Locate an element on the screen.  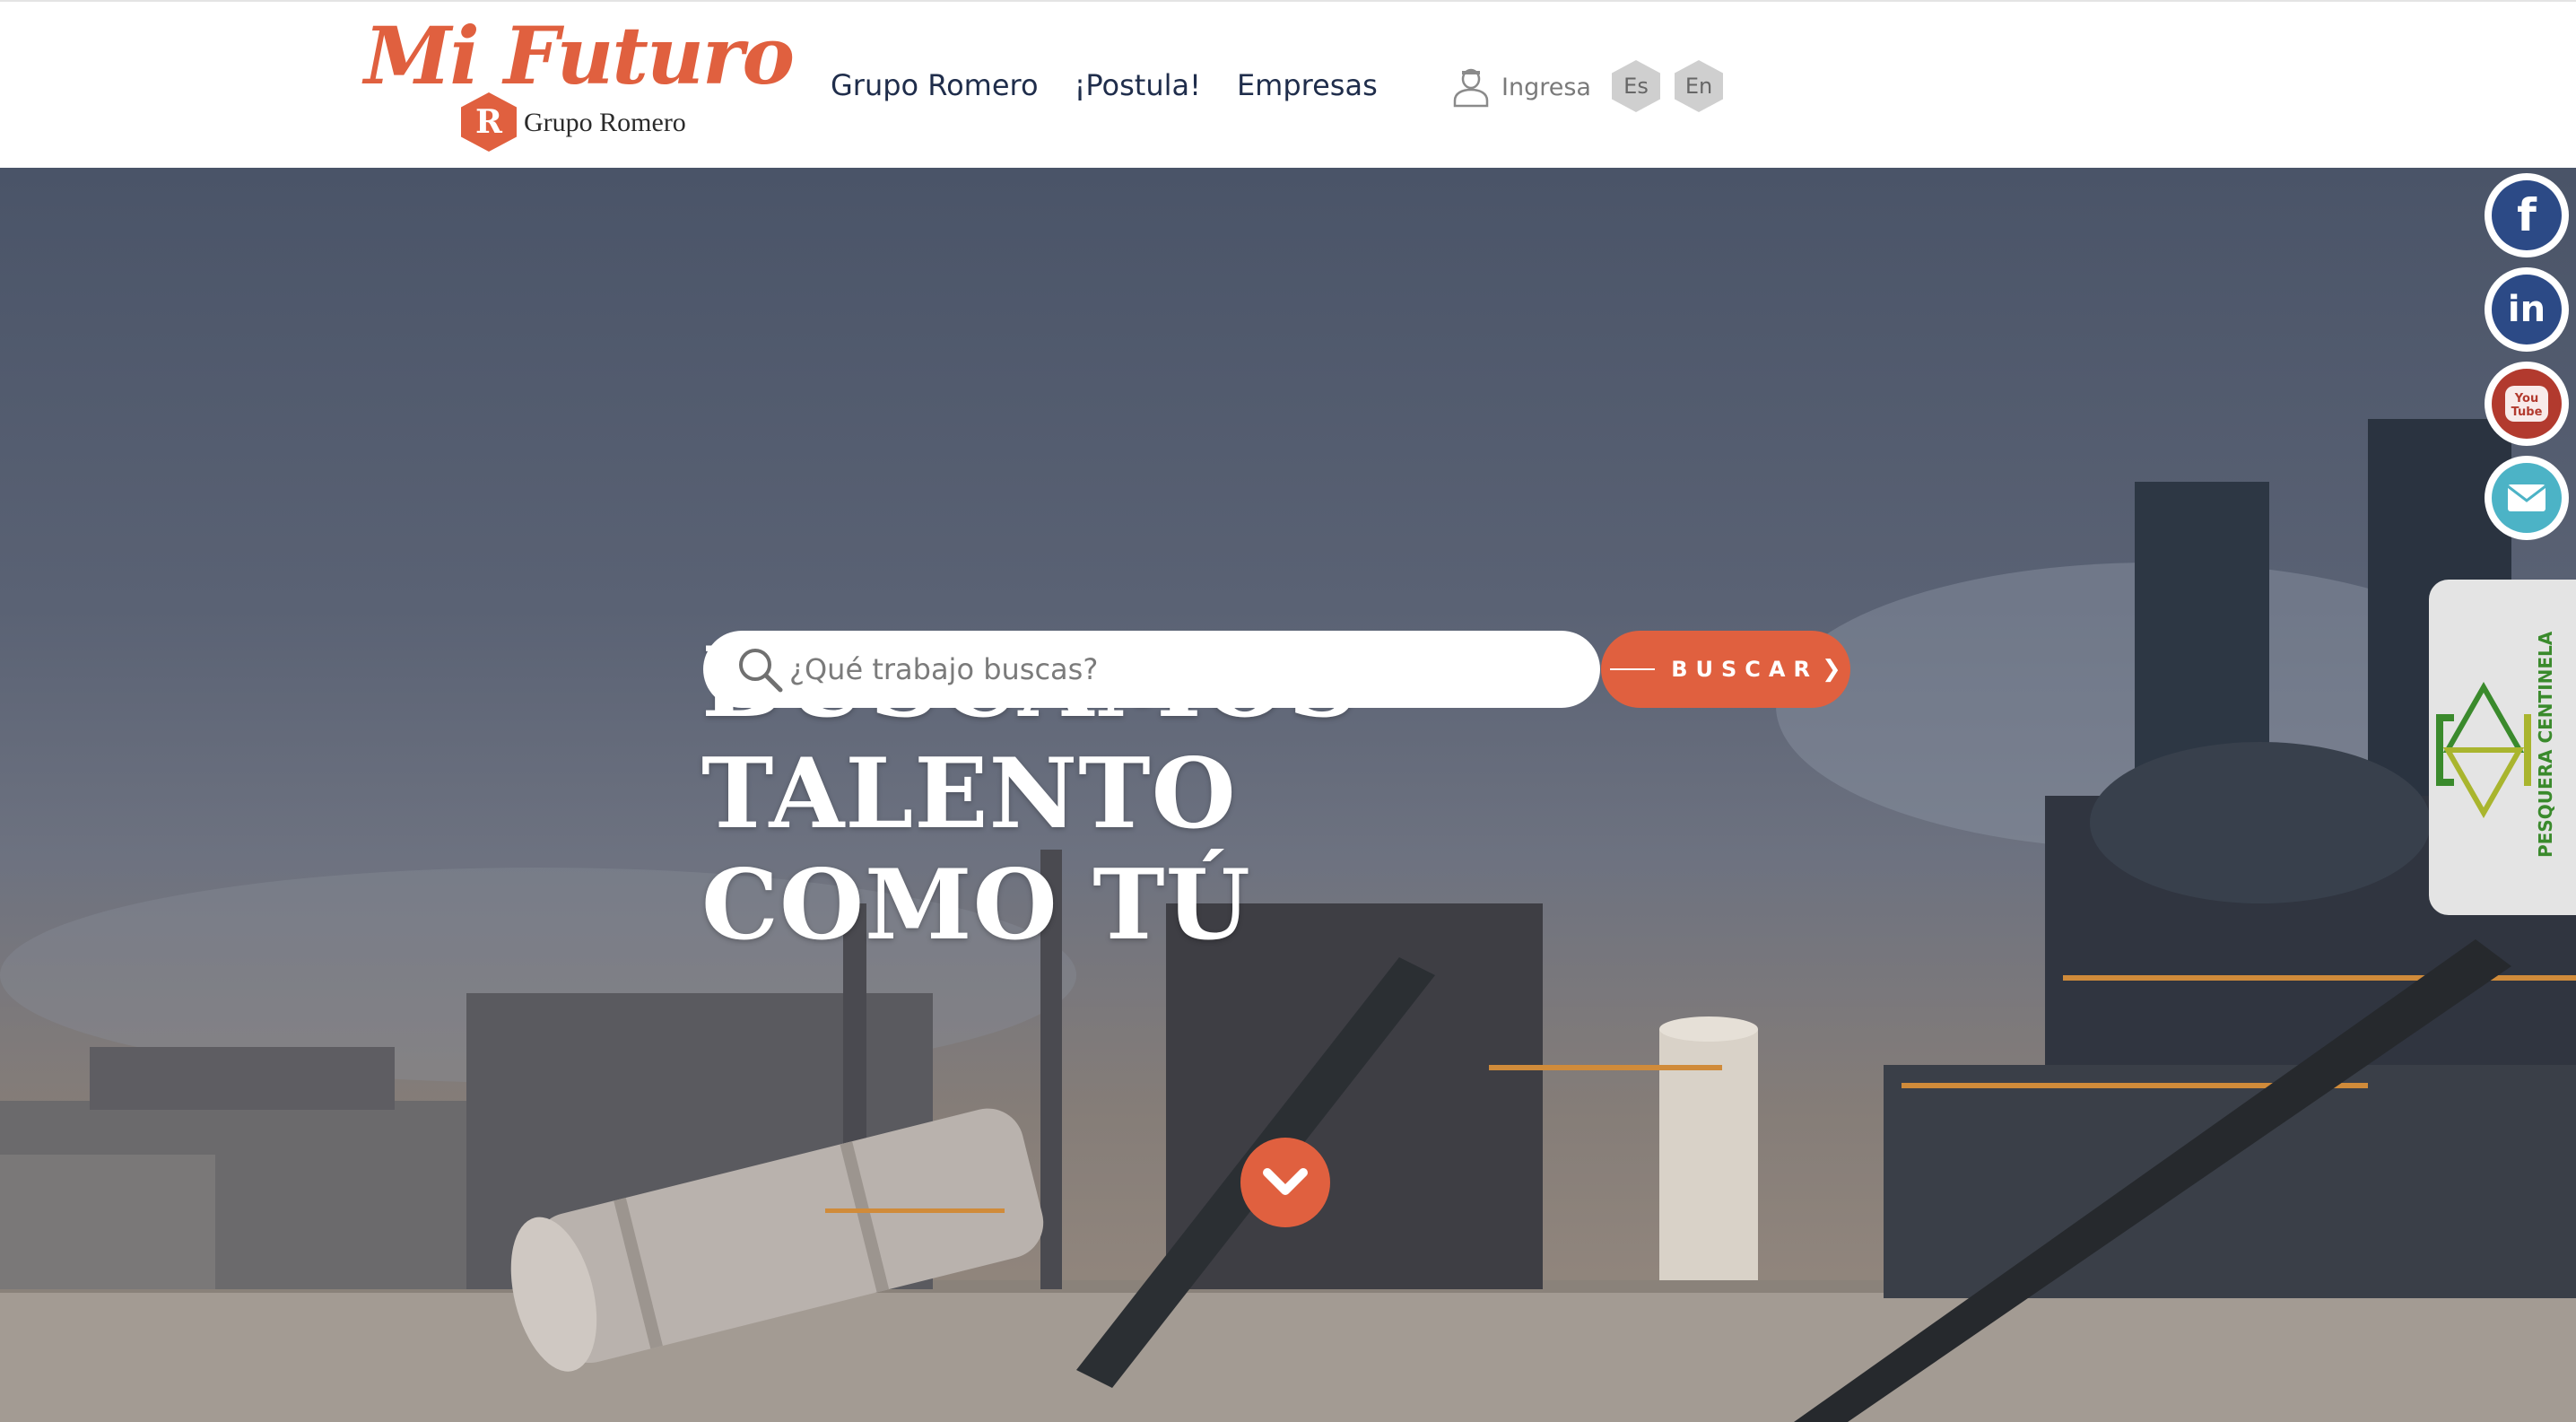
svg-text: You is located at coordinates (2526, 399).